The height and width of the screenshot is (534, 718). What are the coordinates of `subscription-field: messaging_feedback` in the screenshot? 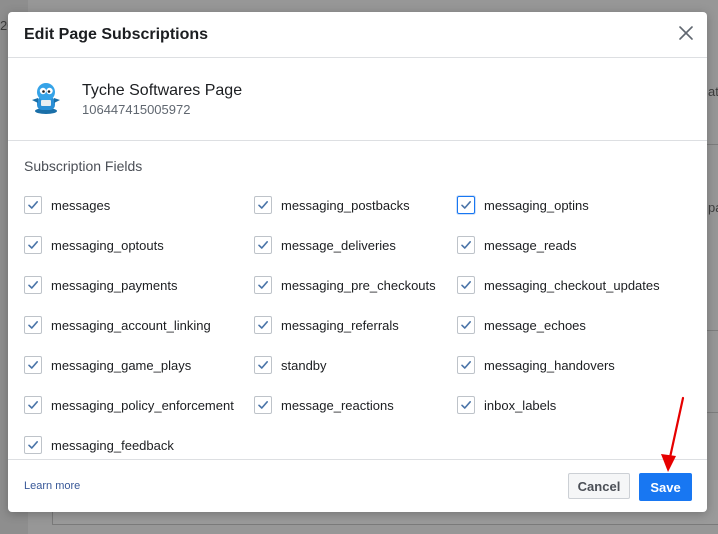 It's located at (99, 445).